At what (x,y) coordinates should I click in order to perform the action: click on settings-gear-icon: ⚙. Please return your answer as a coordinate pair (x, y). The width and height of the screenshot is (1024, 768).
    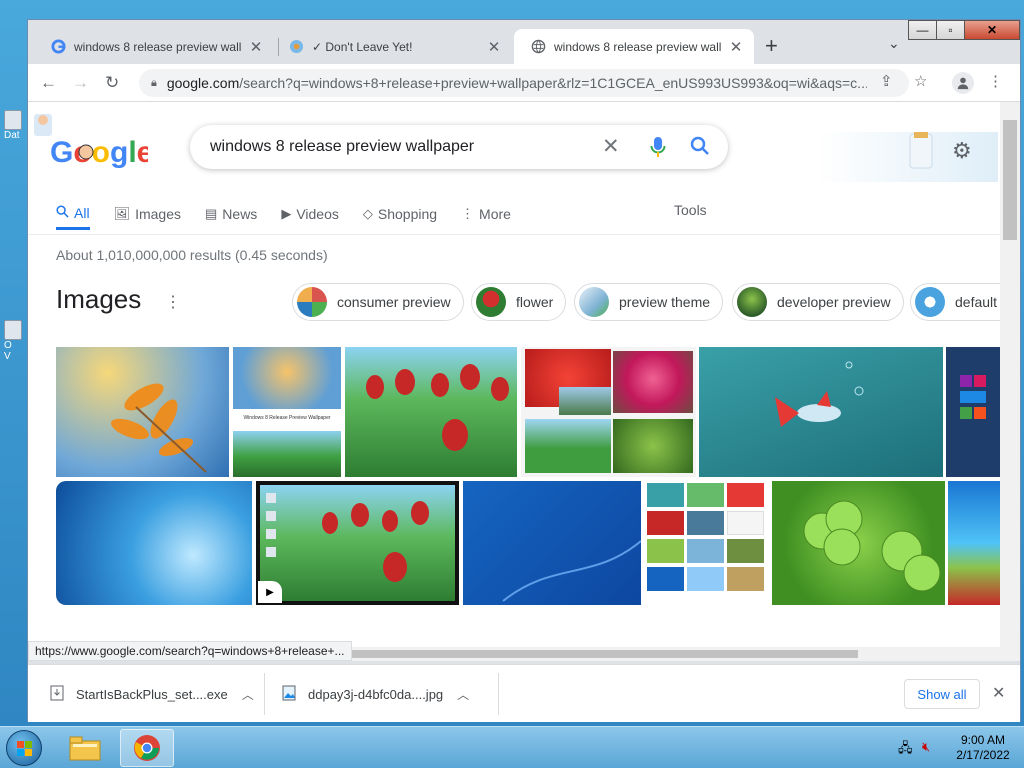
    Looking at the image, I should click on (962, 151).